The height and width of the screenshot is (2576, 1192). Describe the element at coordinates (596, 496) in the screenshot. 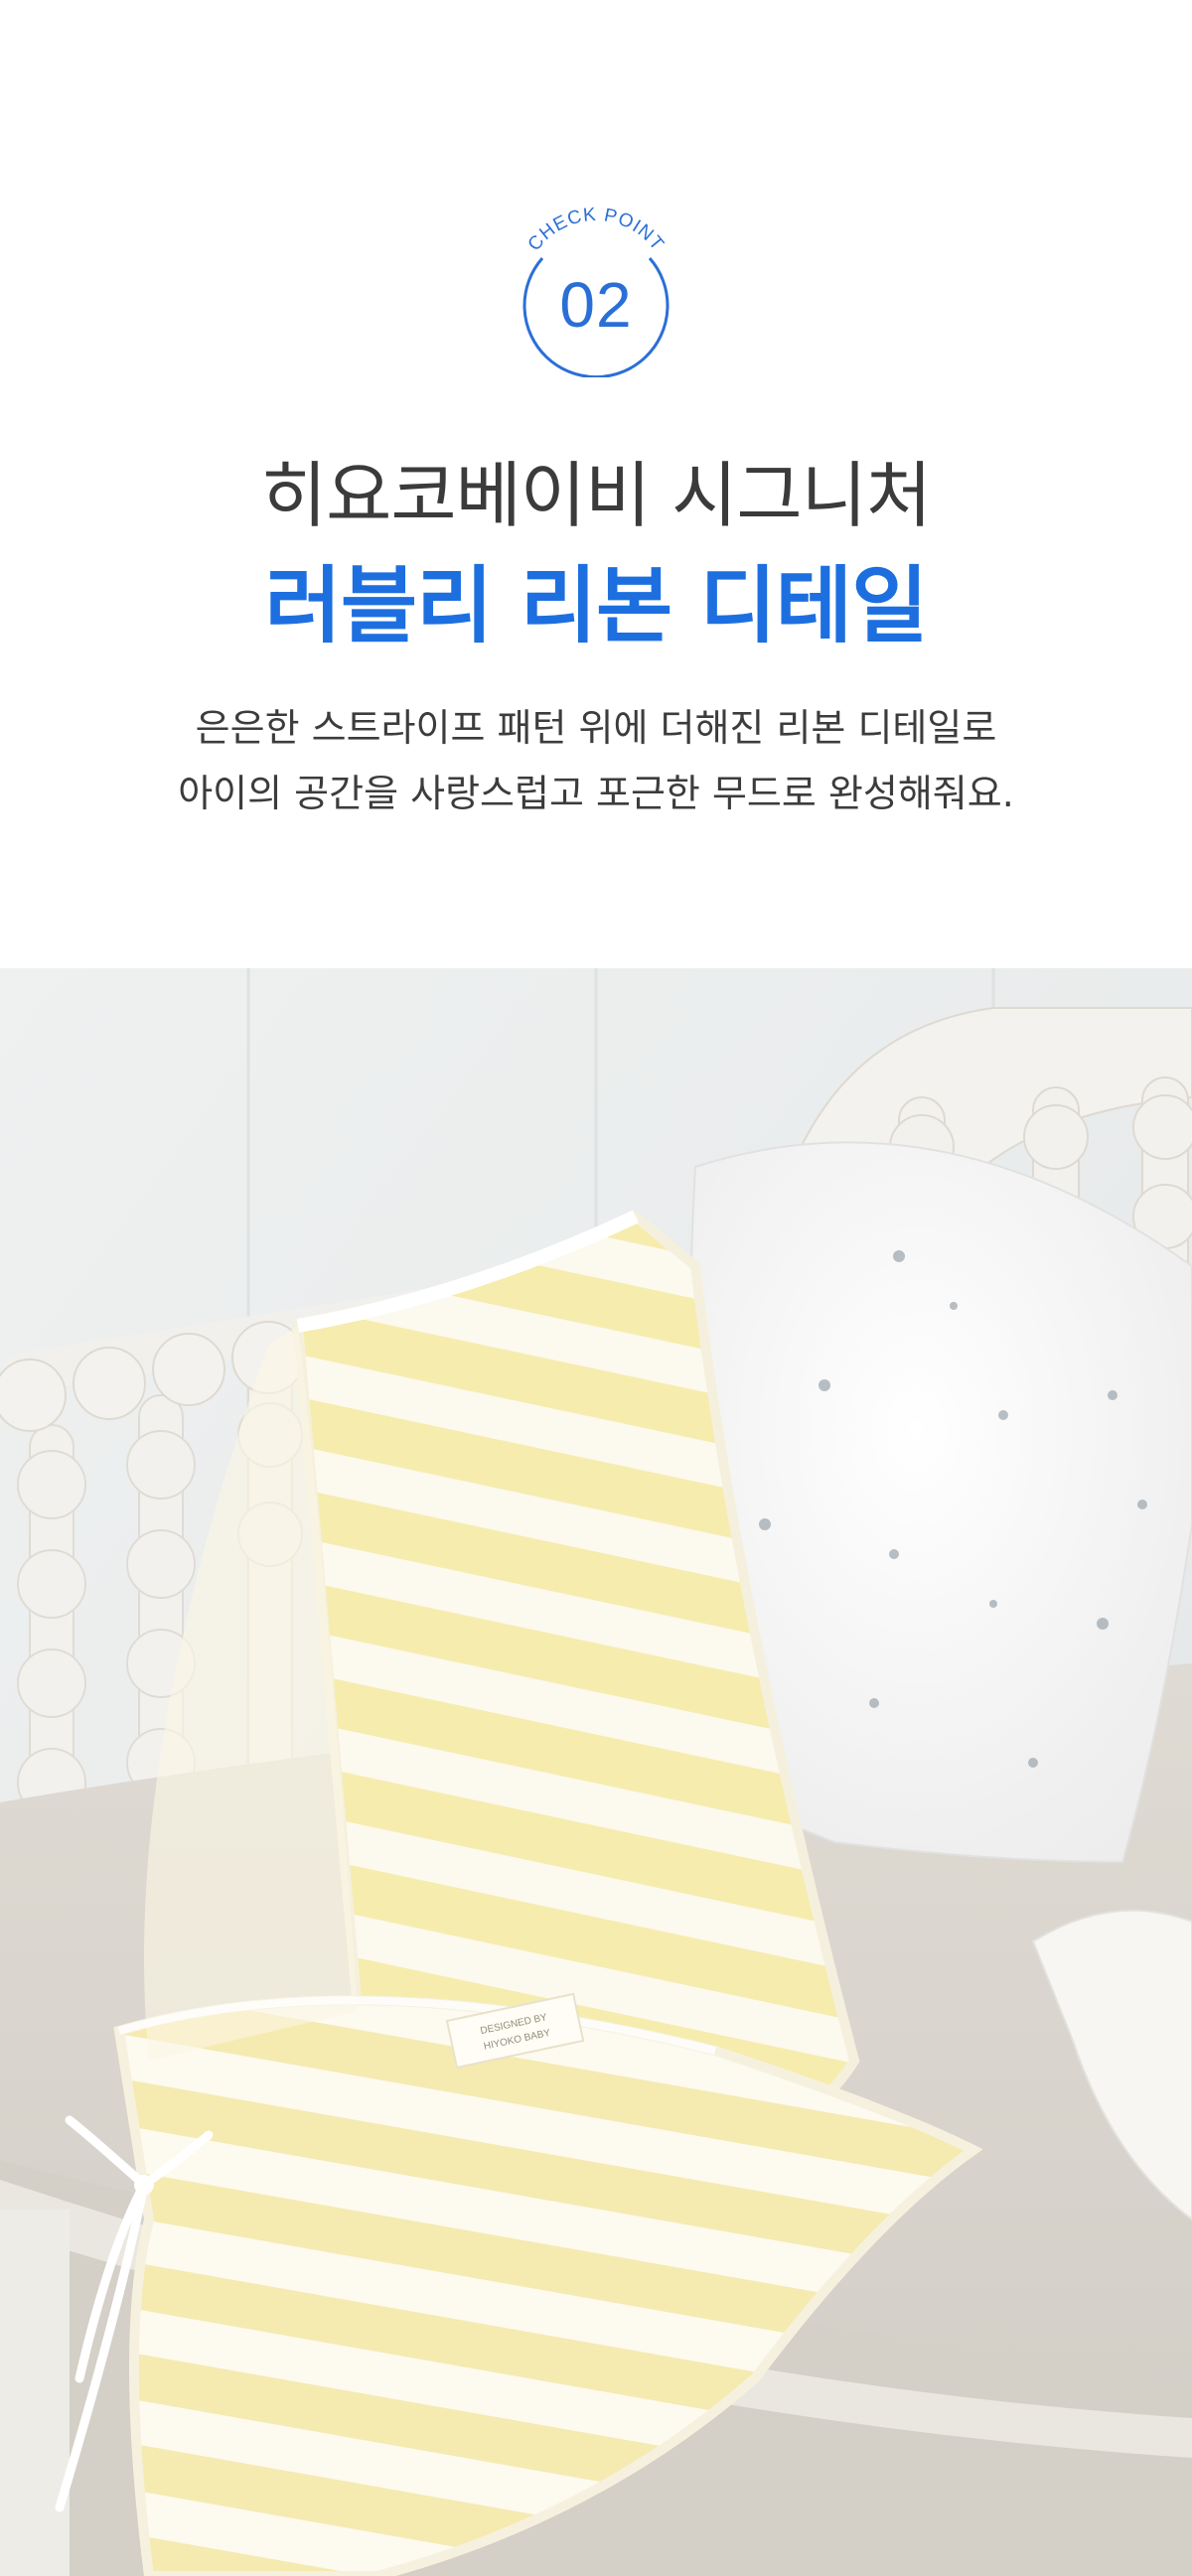

I see `title-line-1: 히요코베이비 시그니처` at that location.